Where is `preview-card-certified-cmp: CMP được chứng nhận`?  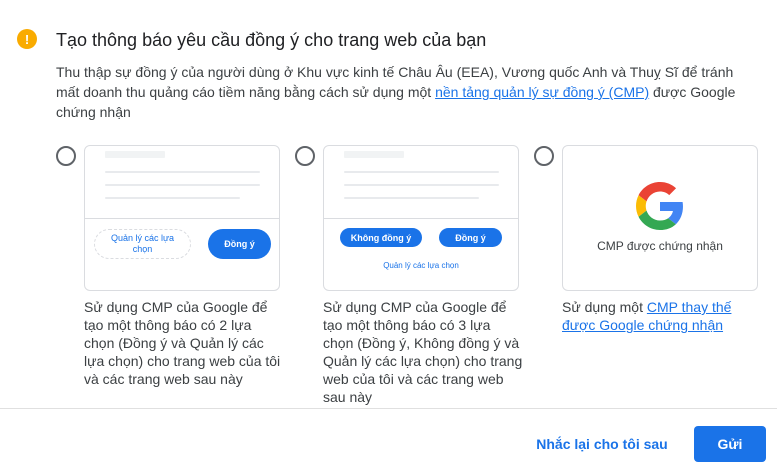 preview-card-certified-cmp: CMP được chứng nhận is located at coordinates (660, 218).